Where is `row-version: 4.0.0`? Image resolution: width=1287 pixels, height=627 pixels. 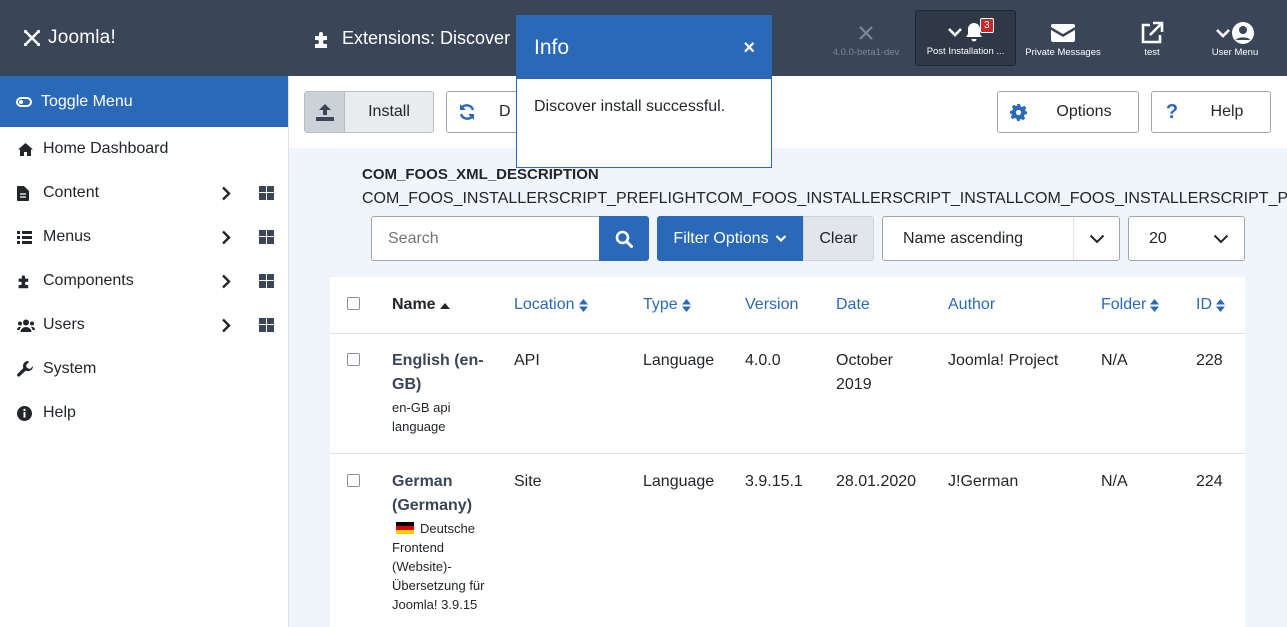
row-version: 4.0.0 is located at coordinates (763, 360).